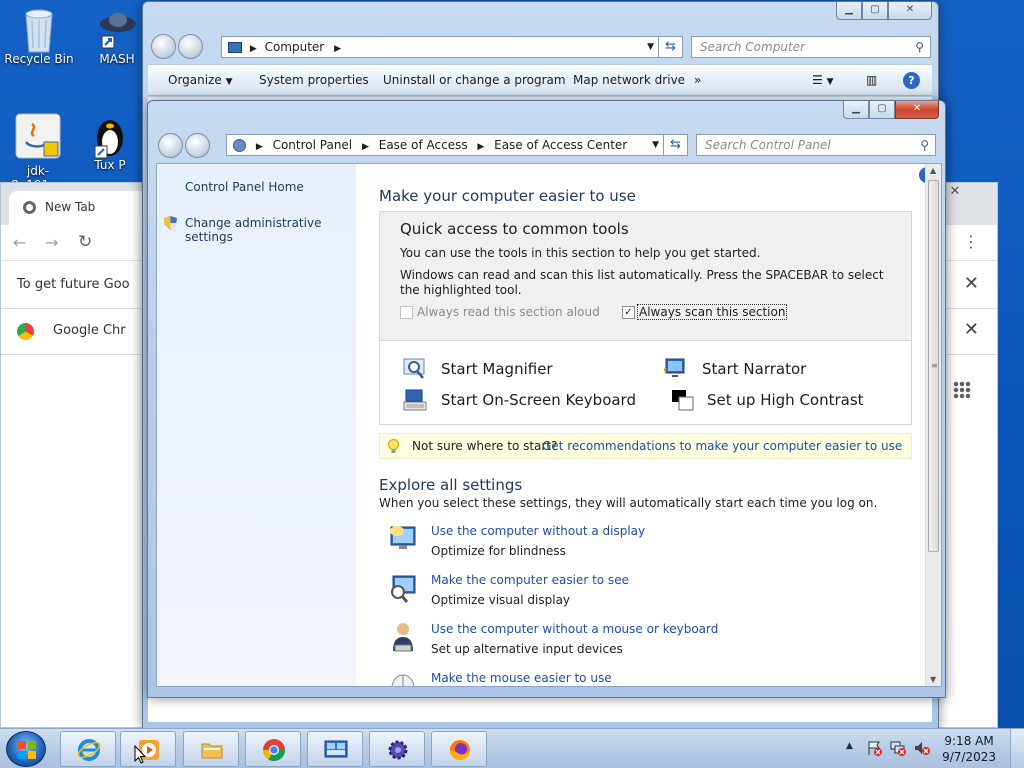  What do you see at coordinates (823, 81) in the screenshot?
I see `view-options-icon: ☰ ▼` at bounding box center [823, 81].